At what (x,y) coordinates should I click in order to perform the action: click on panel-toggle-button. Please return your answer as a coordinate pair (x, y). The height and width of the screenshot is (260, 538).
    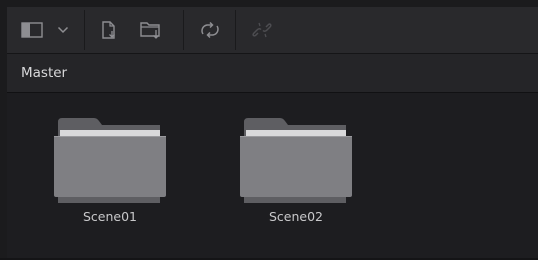
    Looking at the image, I should click on (32, 30).